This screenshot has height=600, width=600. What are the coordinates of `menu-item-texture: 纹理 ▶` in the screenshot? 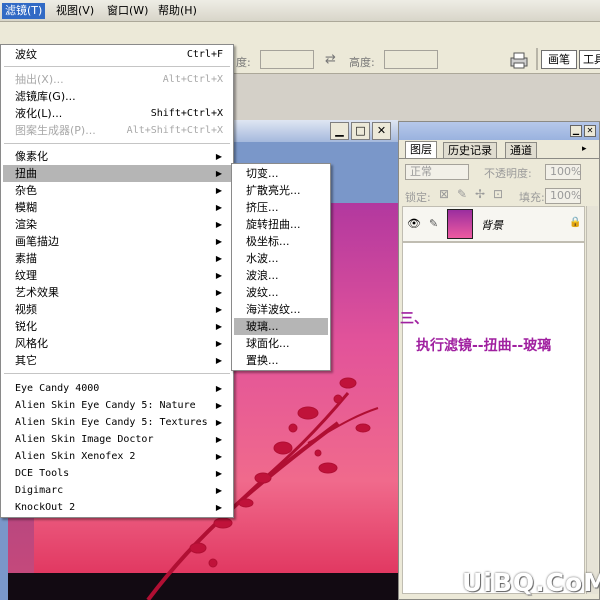 It's located at (117, 275).